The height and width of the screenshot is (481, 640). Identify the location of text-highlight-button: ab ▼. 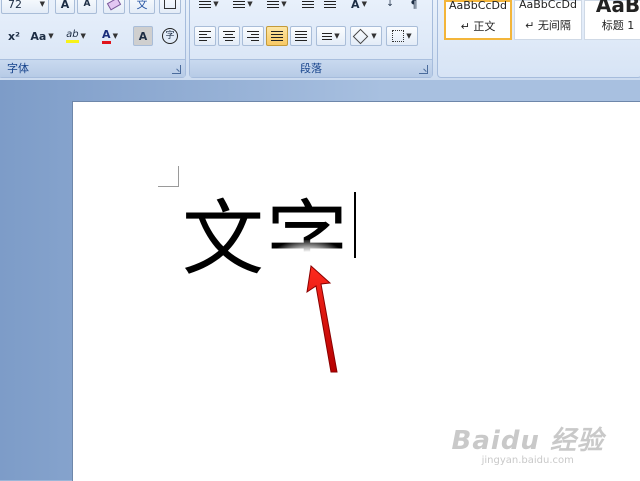
(76, 36).